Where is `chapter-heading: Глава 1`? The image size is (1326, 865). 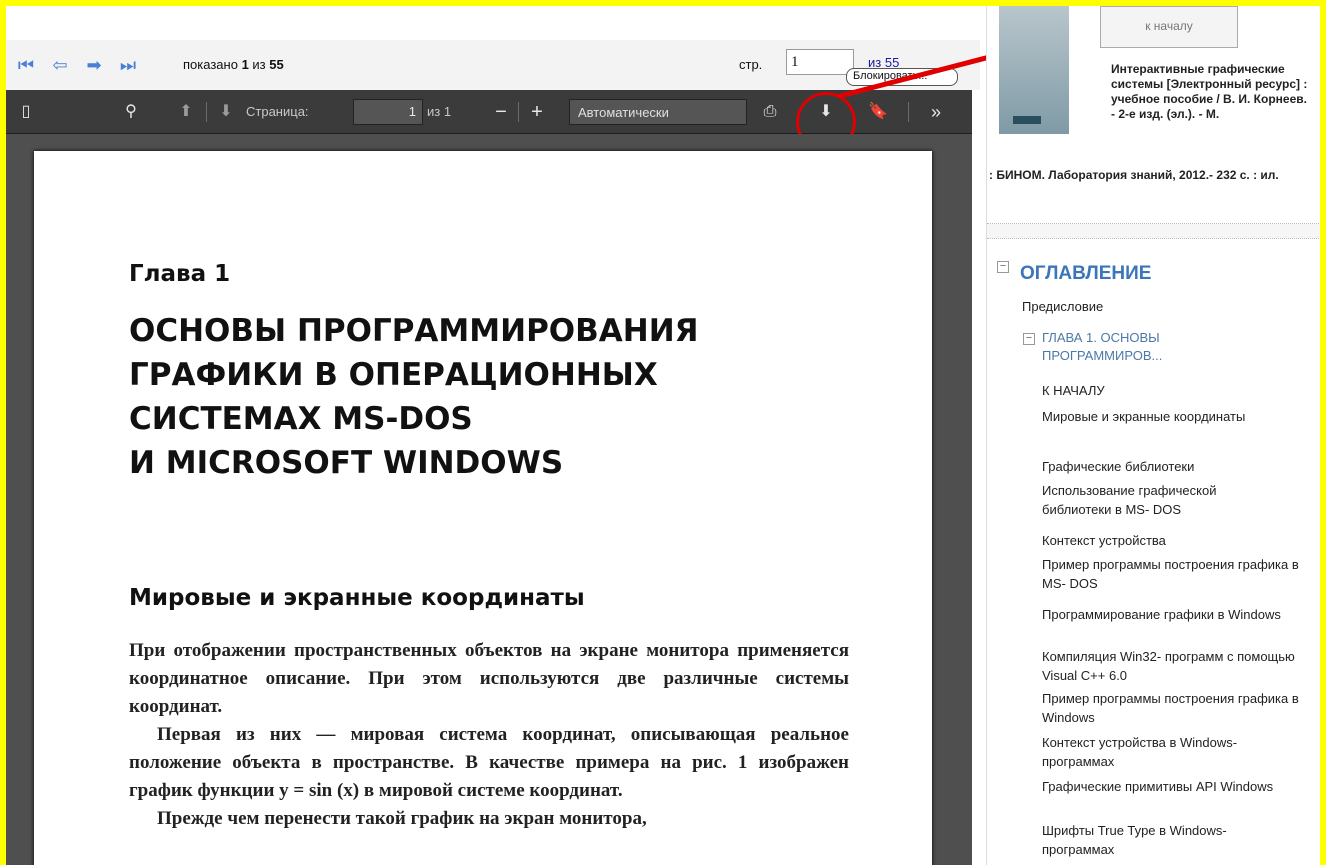
chapter-heading: Глава 1 is located at coordinates (180, 274).